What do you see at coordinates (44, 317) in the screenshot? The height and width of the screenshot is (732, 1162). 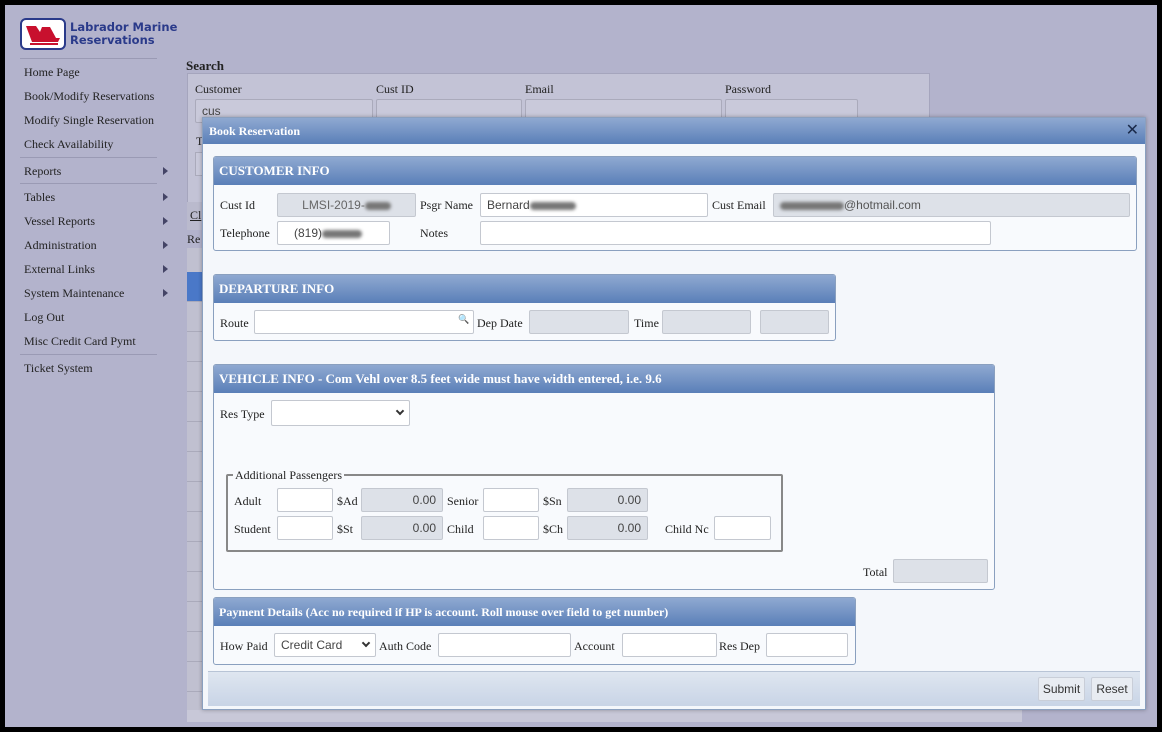 I see `sidebar-item-log-out: Log Out` at bounding box center [44, 317].